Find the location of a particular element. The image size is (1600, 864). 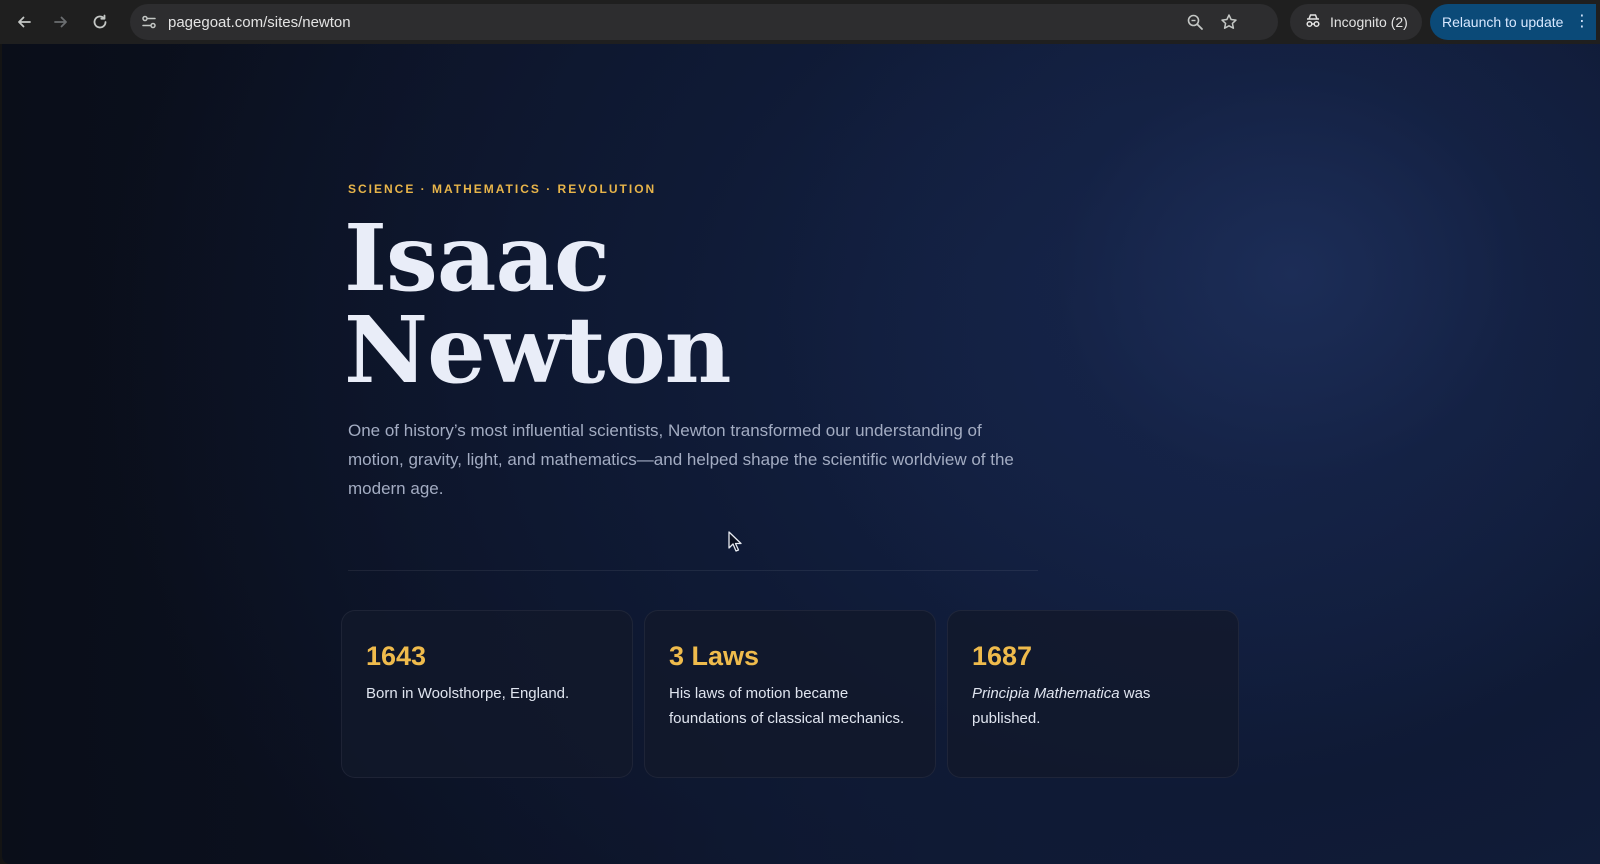

reload-icon is located at coordinates (100, 22).